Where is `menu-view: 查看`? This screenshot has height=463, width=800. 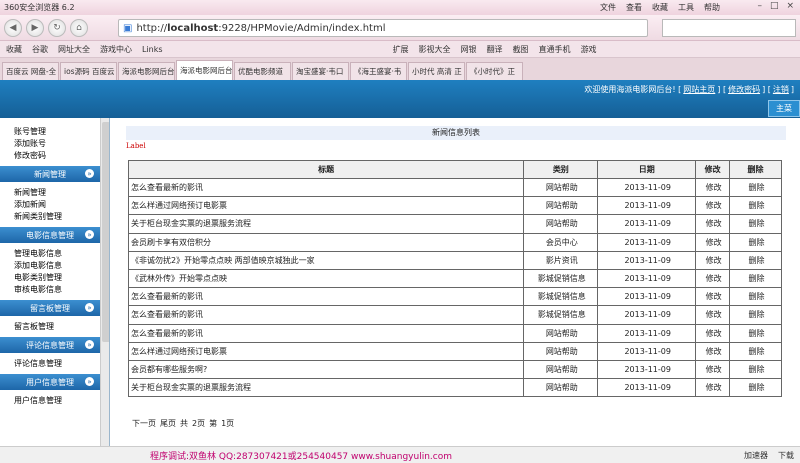
menu-view: 查看 is located at coordinates (634, 7).